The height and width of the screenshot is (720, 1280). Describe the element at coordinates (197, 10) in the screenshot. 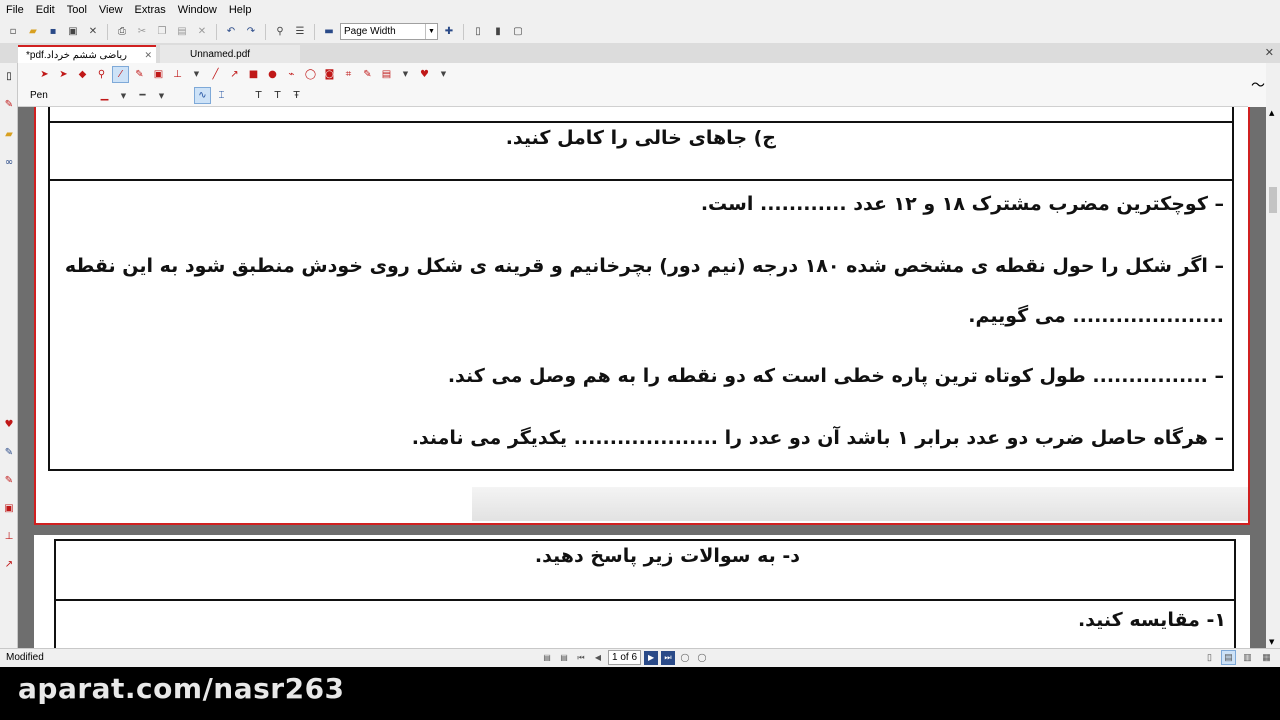

I see `menu-window: Window` at that location.